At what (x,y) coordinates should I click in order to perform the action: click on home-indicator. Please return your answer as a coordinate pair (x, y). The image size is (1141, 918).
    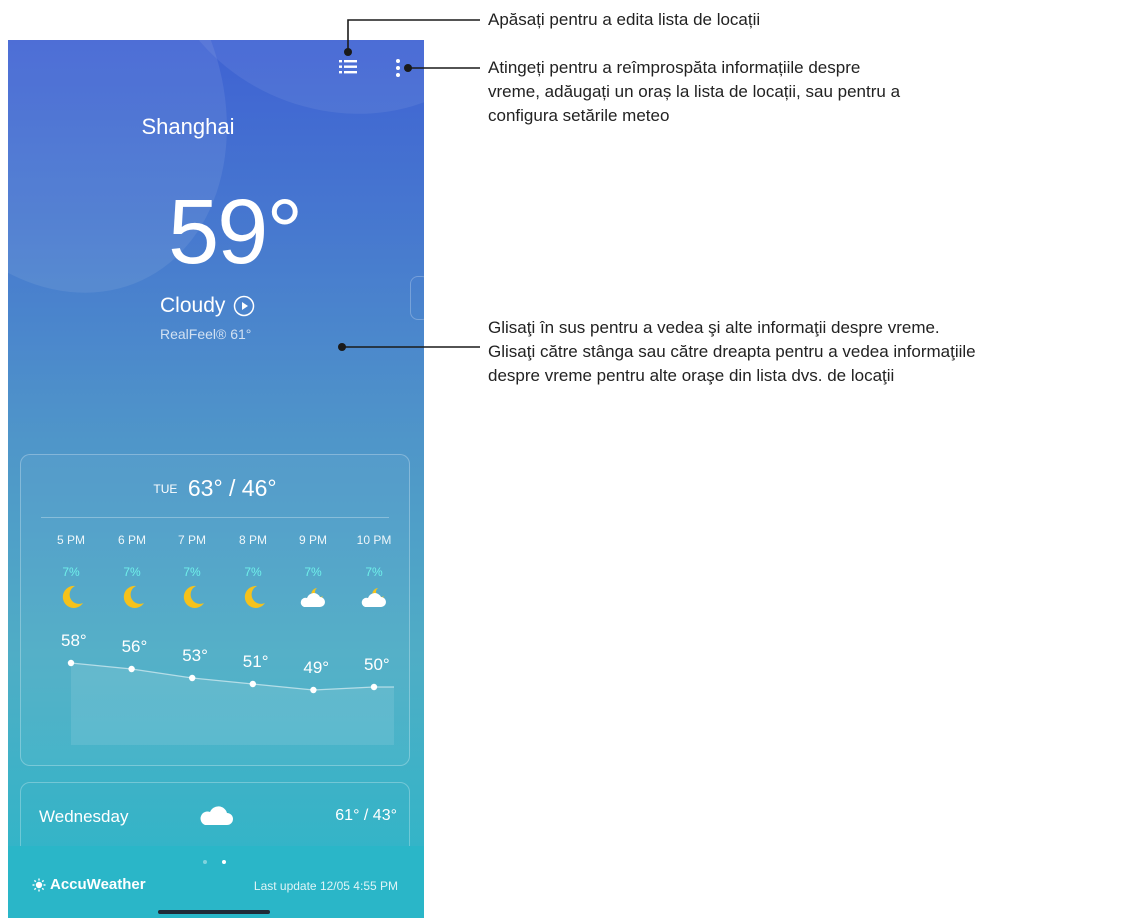
    Looking at the image, I should click on (214, 912).